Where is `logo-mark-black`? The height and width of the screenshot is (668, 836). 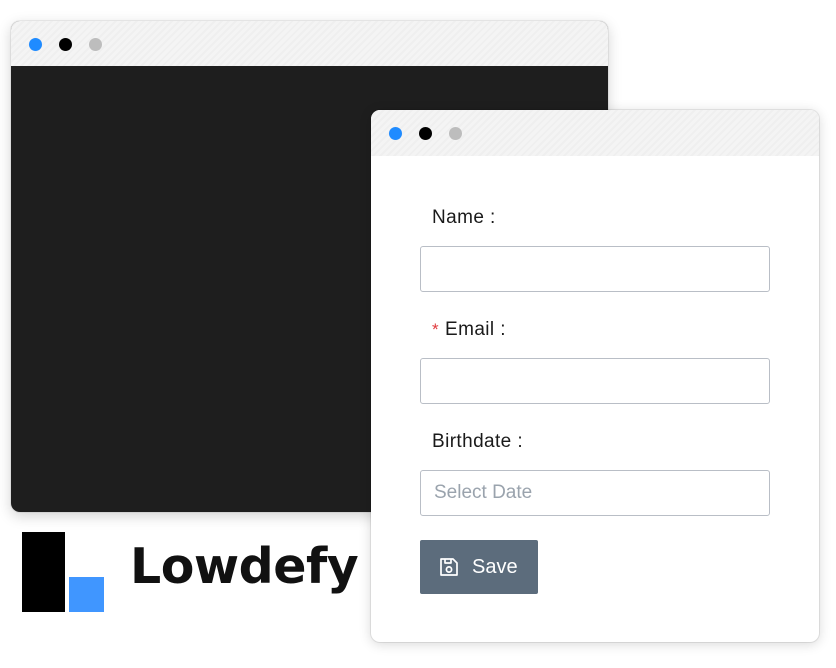 logo-mark-black is located at coordinates (43, 572).